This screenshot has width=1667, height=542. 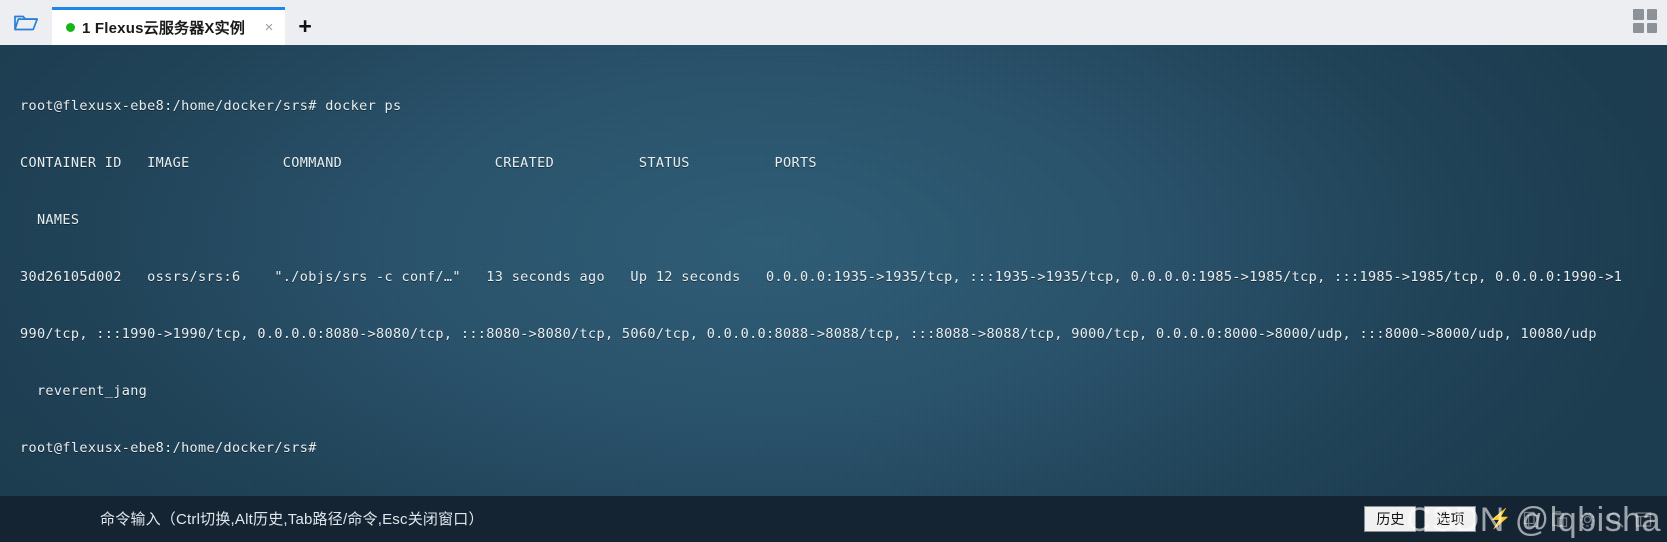 I want to click on gear-icon, so click(x=1587, y=519).